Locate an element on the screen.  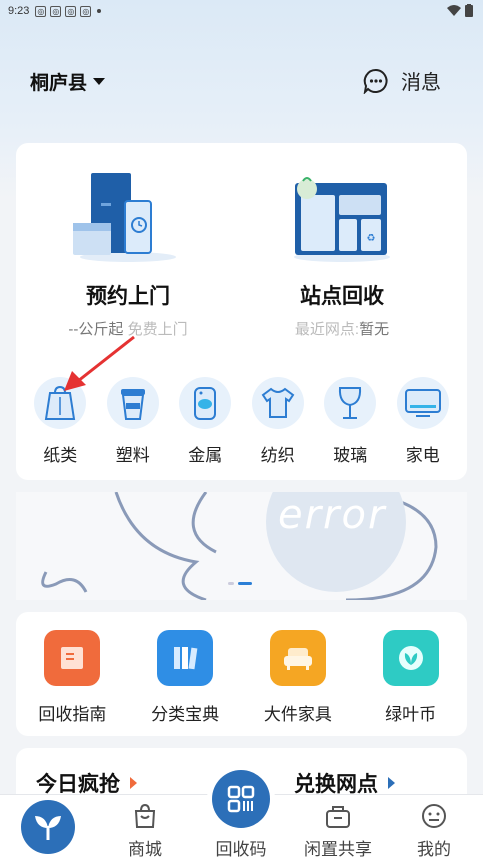
status-right is located at coordinates (460, 10).